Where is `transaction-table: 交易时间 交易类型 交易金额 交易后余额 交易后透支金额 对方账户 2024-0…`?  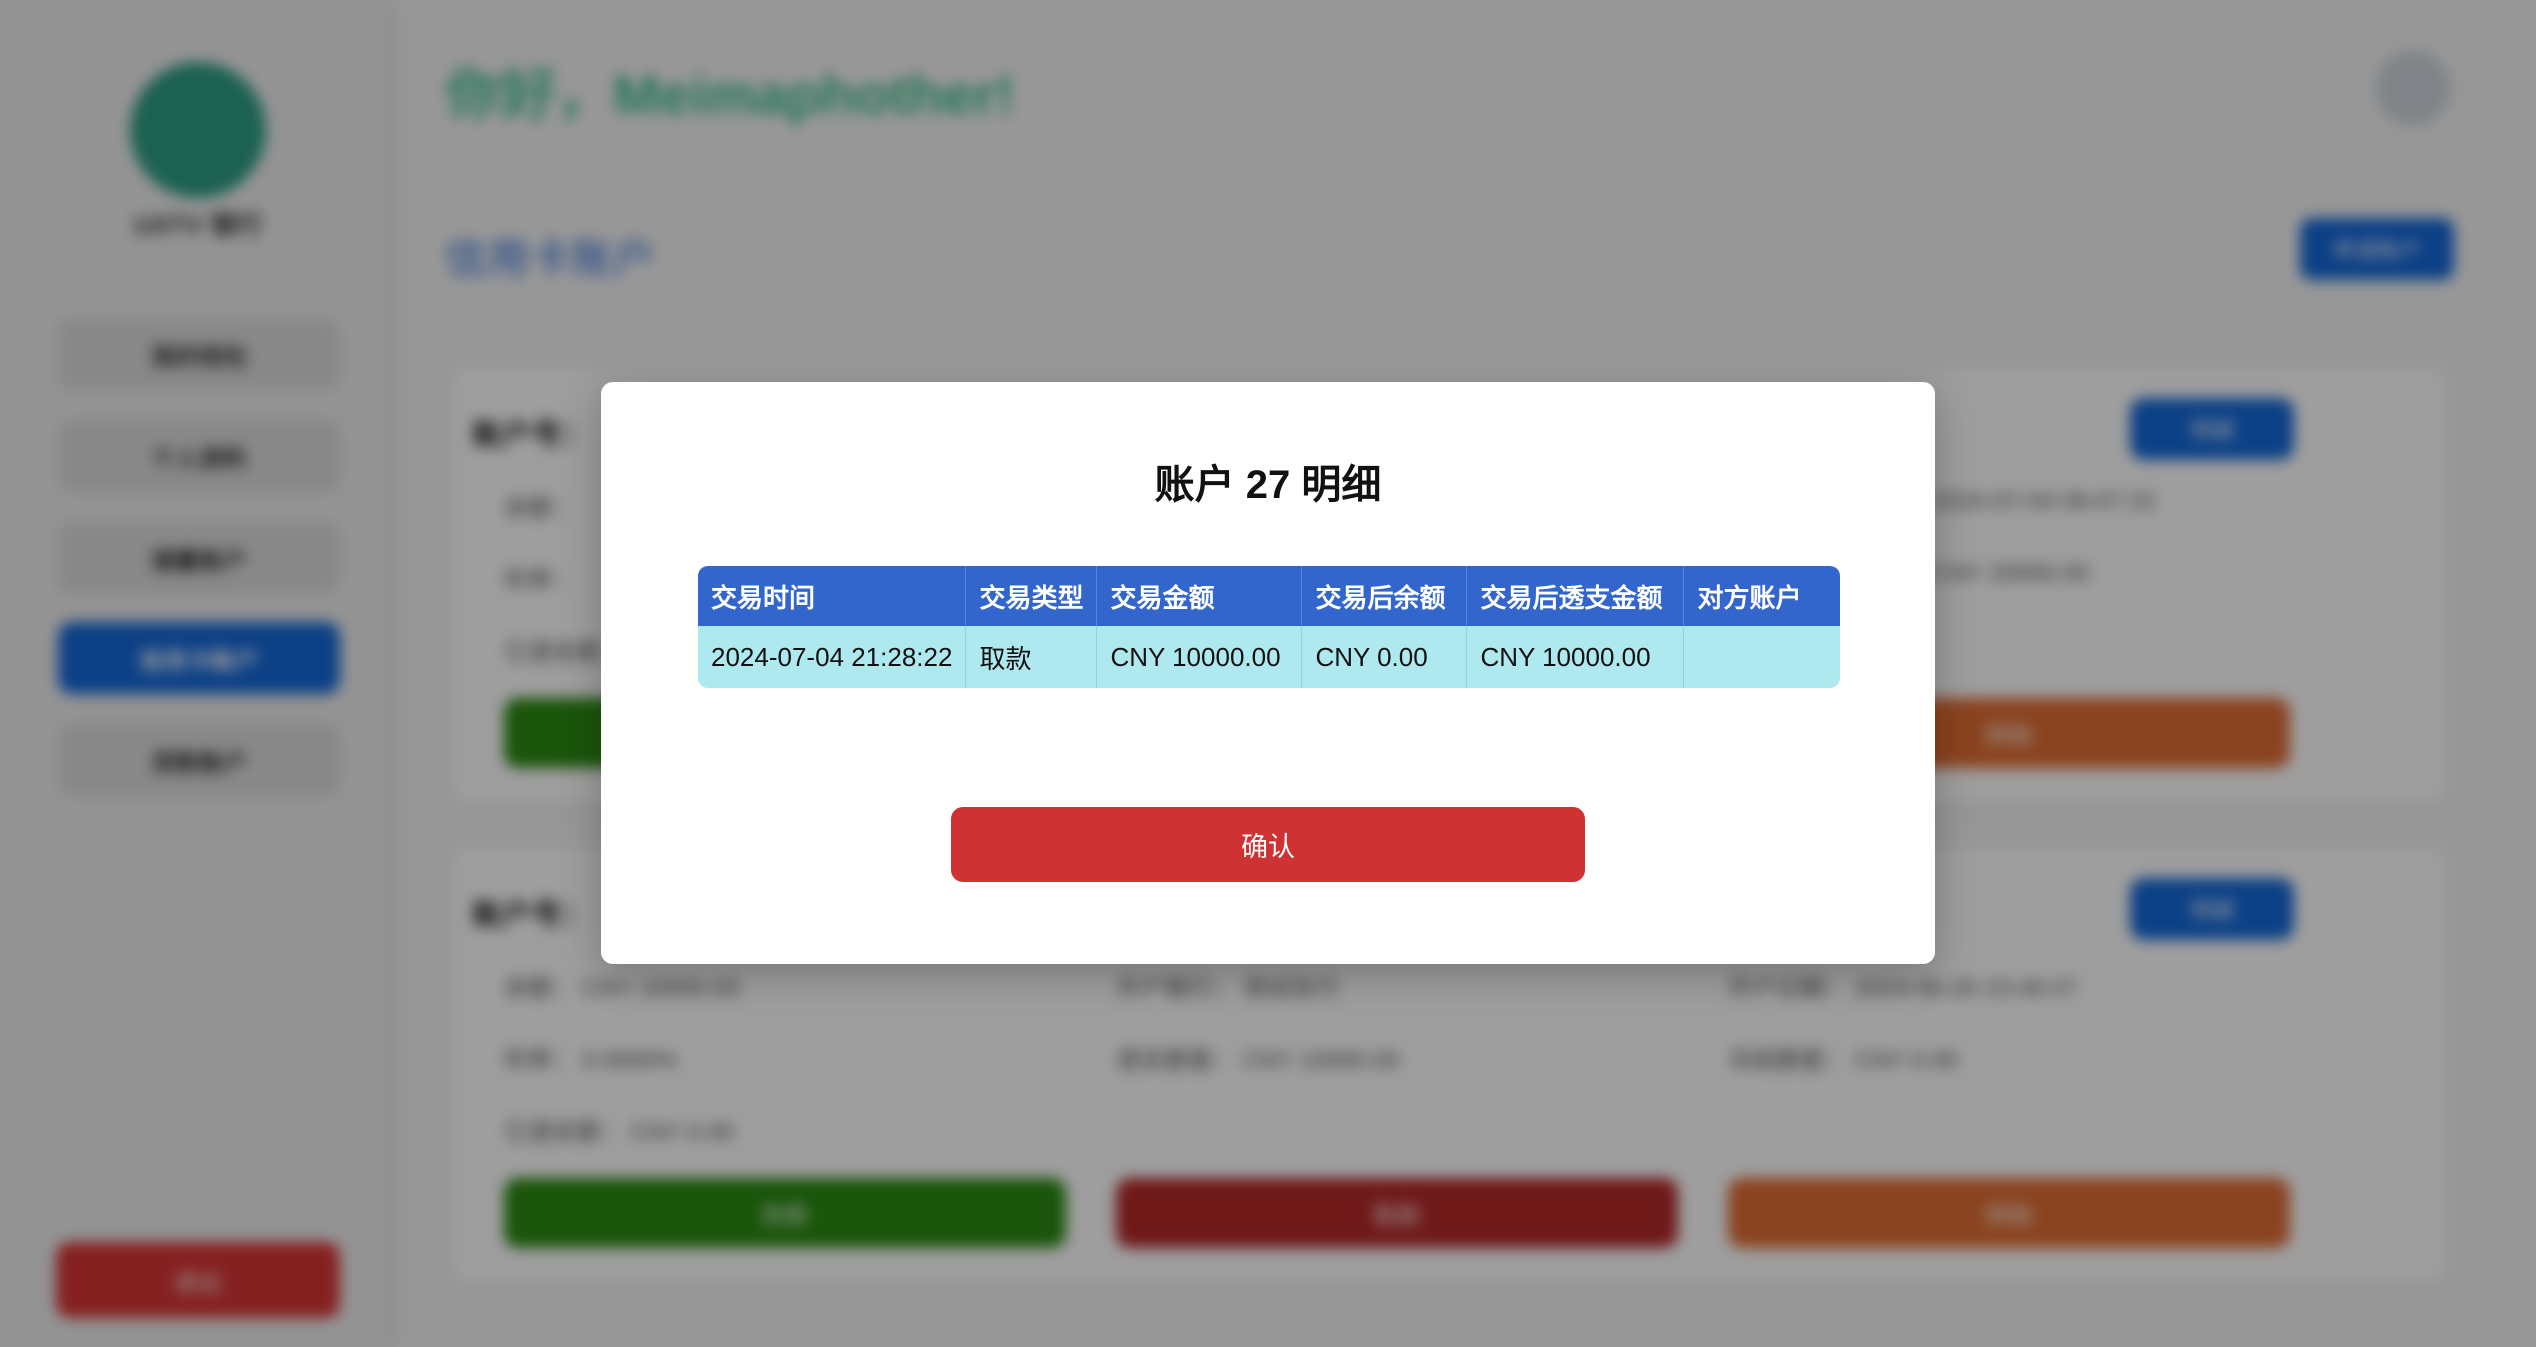 transaction-table: 交易时间 交易类型 交易金额 交易后余额 交易后透支金额 对方账户 2024-0… is located at coordinates (1269, 627).